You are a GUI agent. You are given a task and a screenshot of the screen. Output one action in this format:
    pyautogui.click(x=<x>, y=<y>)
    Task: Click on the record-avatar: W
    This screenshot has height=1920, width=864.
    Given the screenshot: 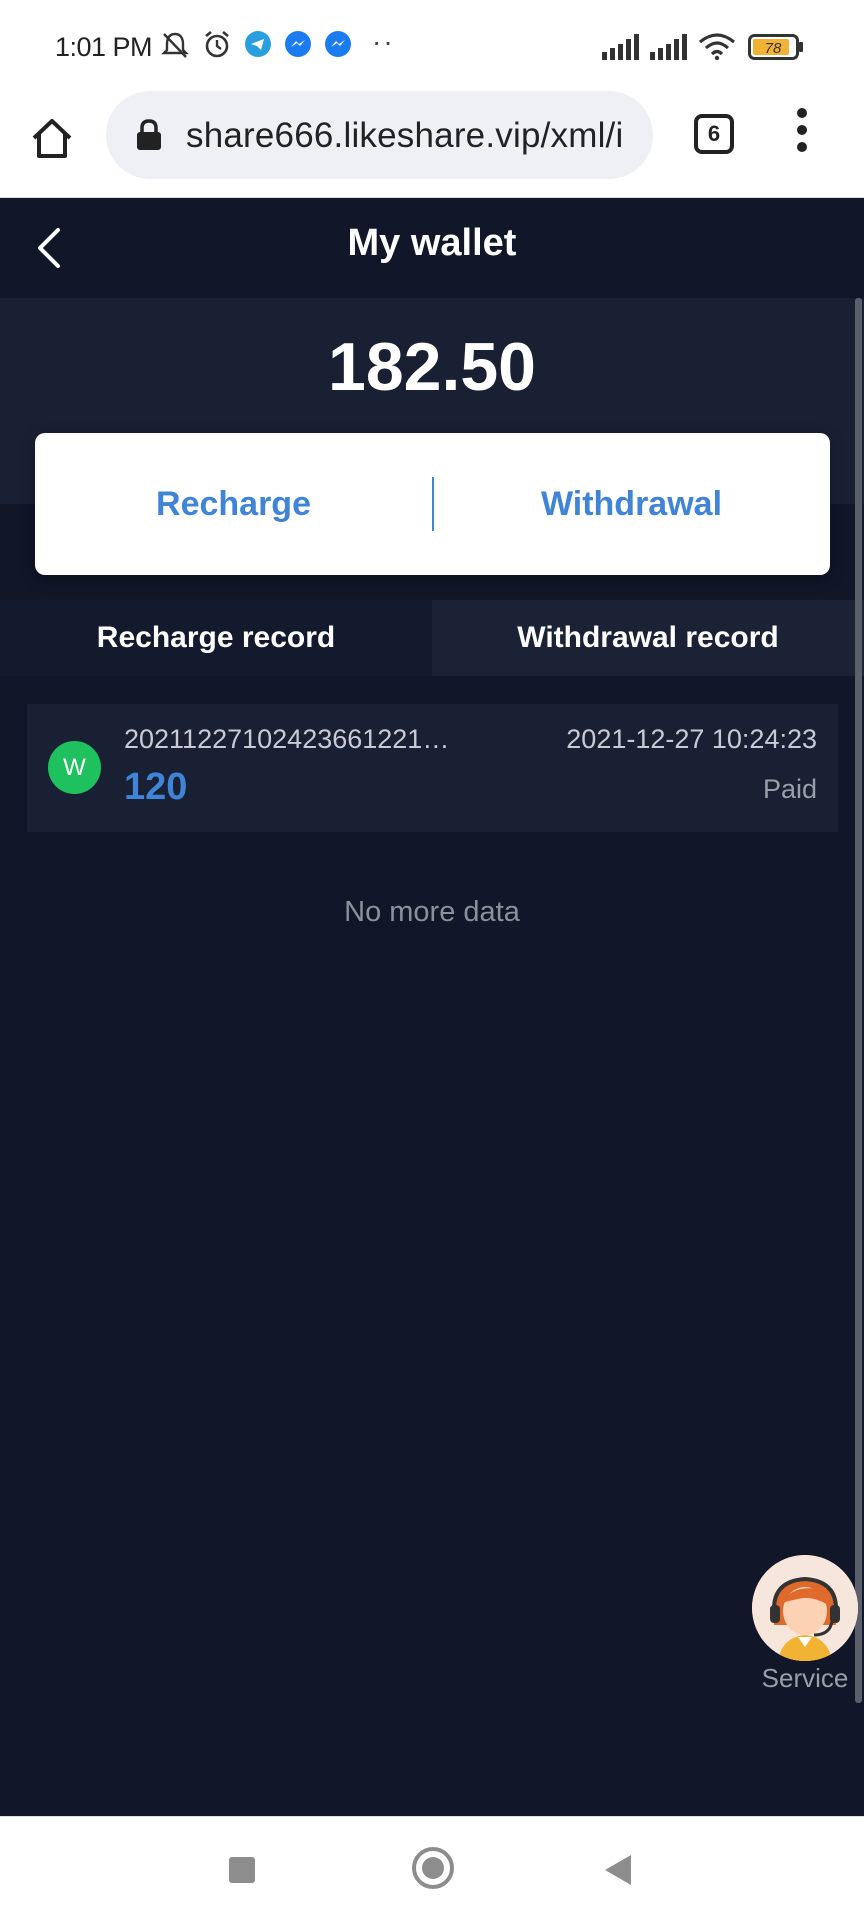 What is the action you would take?
    pyautogui.click(x=74, y=767)
    